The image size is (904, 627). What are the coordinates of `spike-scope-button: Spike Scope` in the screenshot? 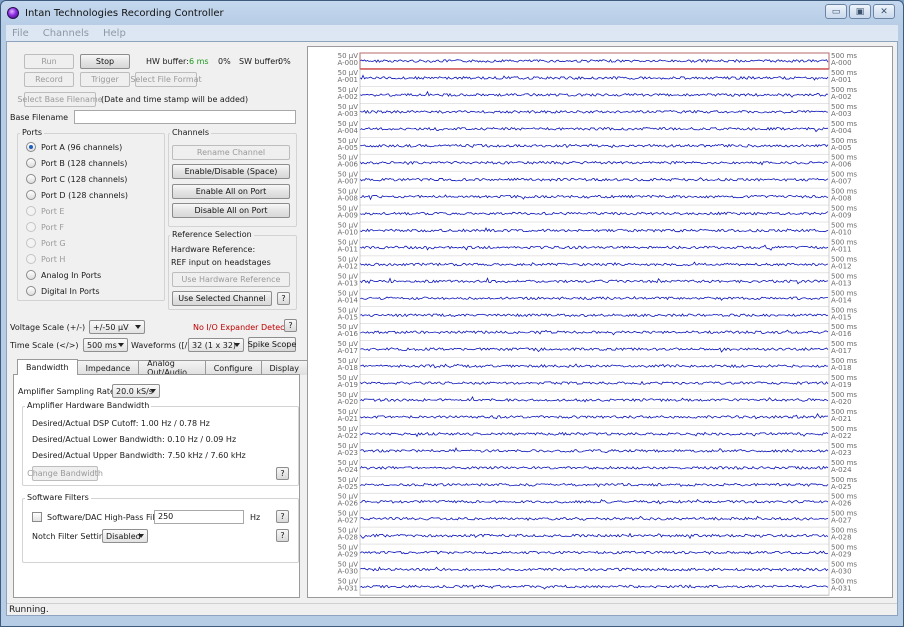 It's located at (272, 344).